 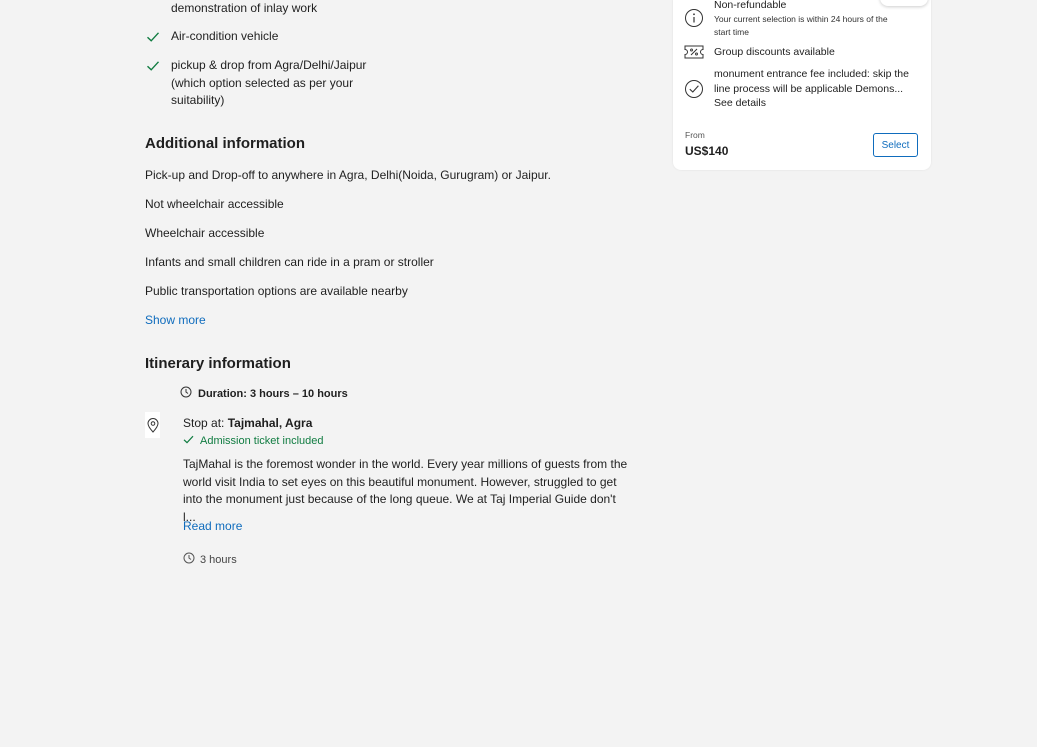 I want to click on duration-text: Duration: 3 hours – 10 hours, so click(x=273, y=393).